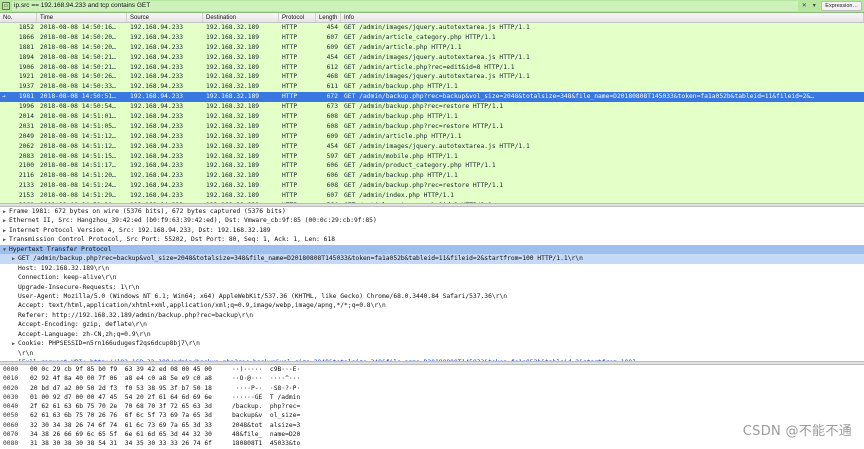 The image size is (864, 449). What do you see at coordinates (432, 353) in the screenshot?
I see `detail-item: \r\n` at bounding box center [432, 353].